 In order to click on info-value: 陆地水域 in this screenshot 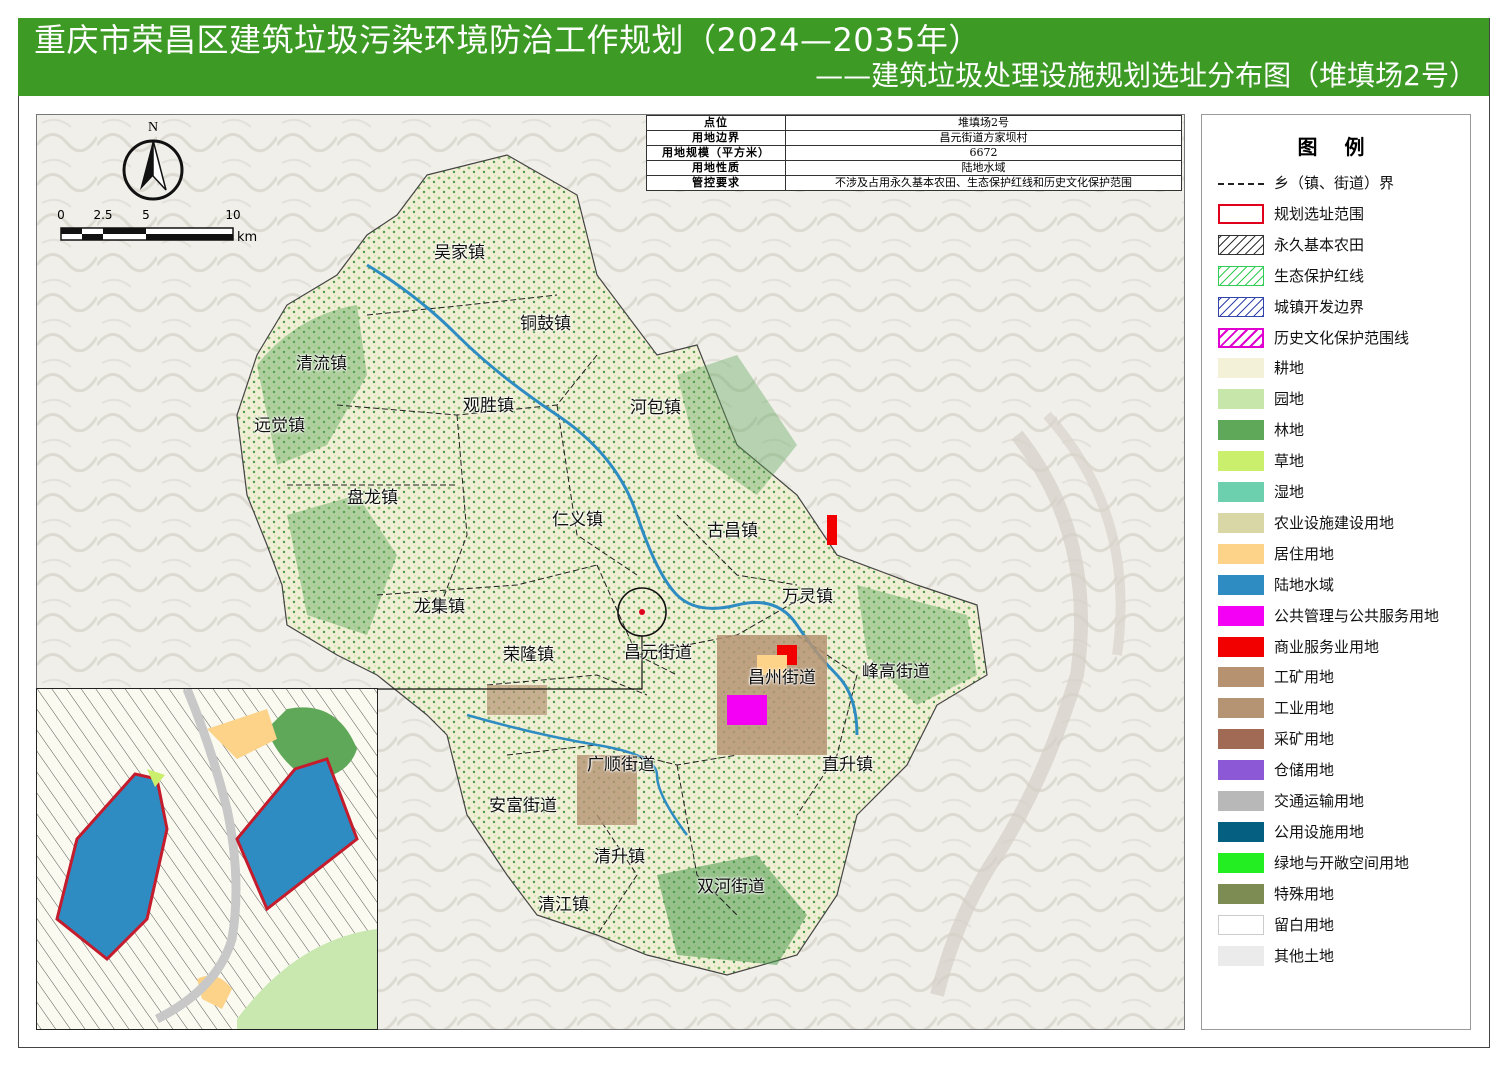, I will do `click(983, 168)`.